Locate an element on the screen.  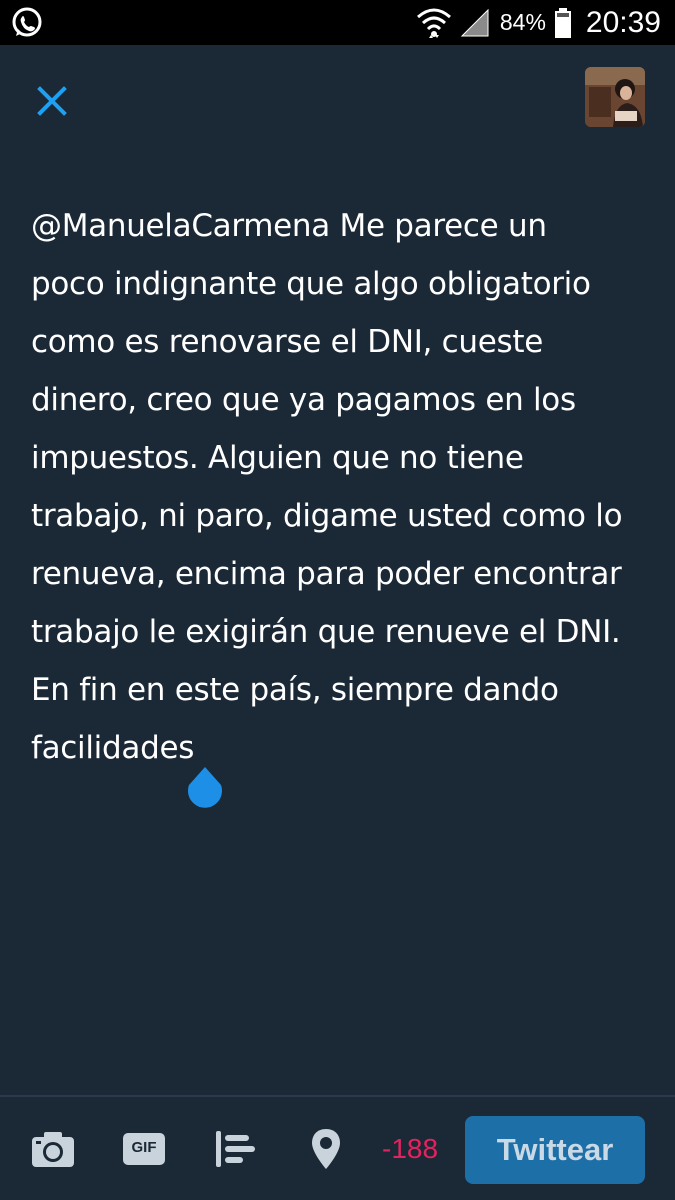
gif-label: GIF is located at coordinates (144, 1147).